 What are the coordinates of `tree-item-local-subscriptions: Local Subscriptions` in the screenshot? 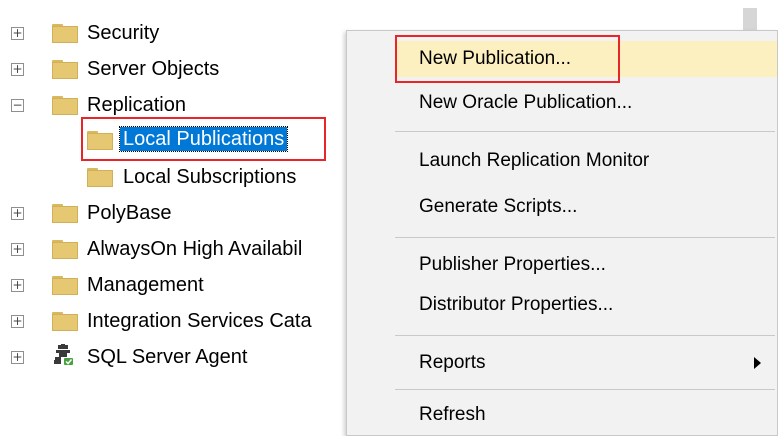 It's located at (209, 177).